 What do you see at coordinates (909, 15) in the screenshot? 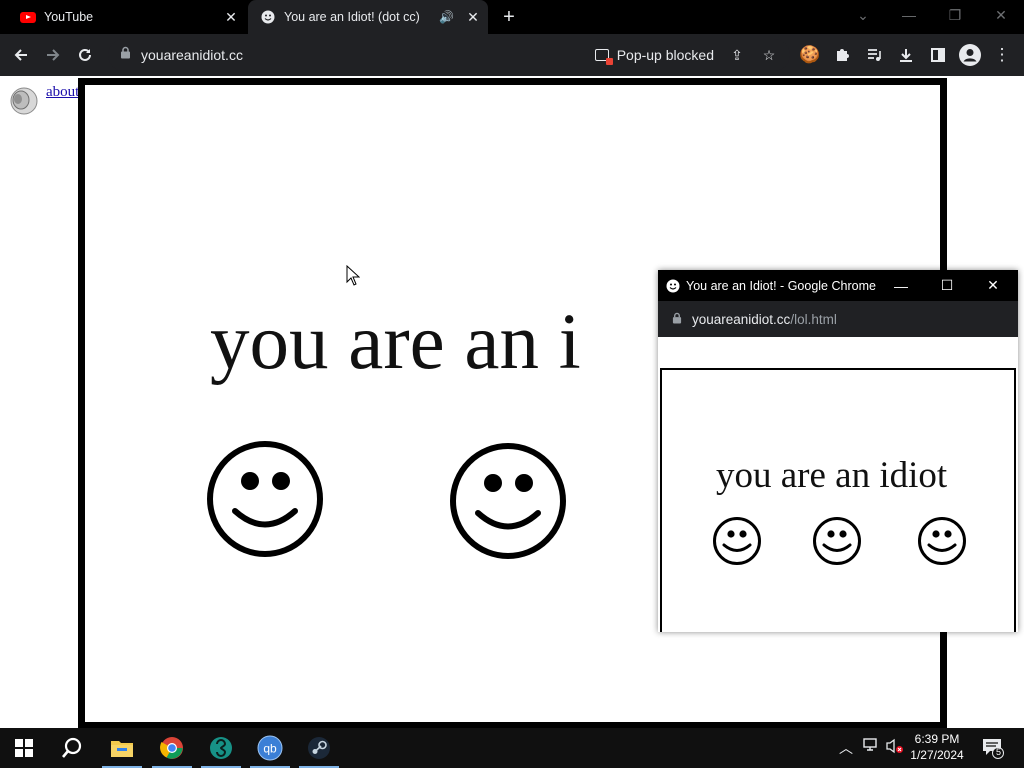
I see `minimize-button: —` at bounding box center [909, 15].